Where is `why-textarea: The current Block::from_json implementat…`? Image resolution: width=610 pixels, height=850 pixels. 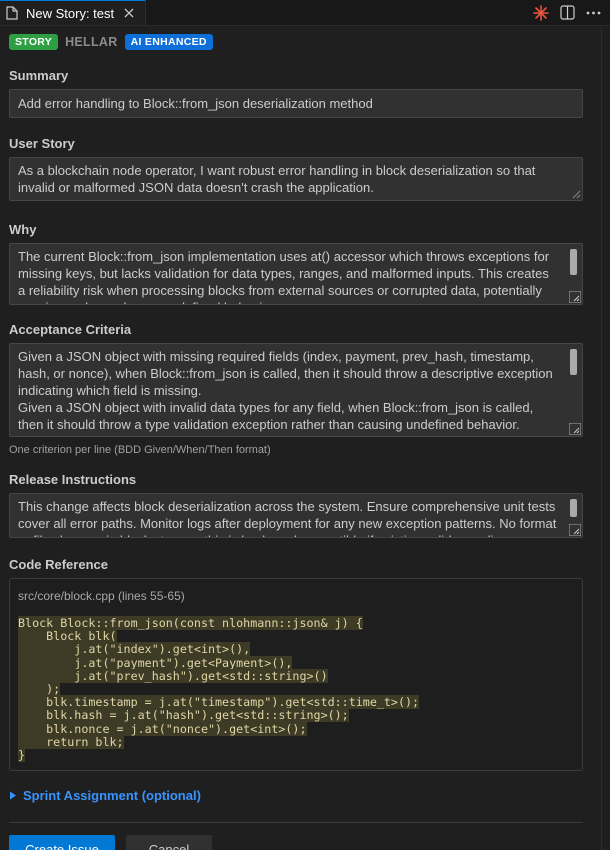 why-textarea: The current Block::from_json implementat… is located at coordinates (296, 274).